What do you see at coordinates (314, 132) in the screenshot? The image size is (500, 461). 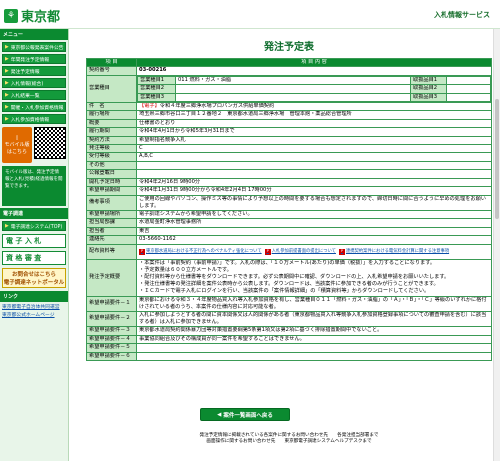 I see `row-value: 令和4年4月1日から令和5年3月31日まで` at bounding box center [314, 132].